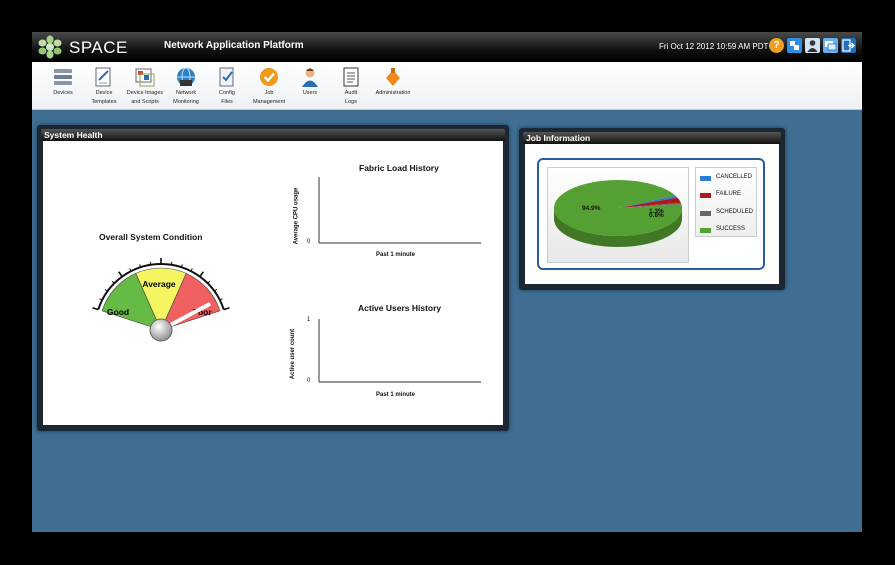  What do you see at coordinates (145, 77) in the screenshot?
I see `device-images-icon` at bounding box center [145, 77].